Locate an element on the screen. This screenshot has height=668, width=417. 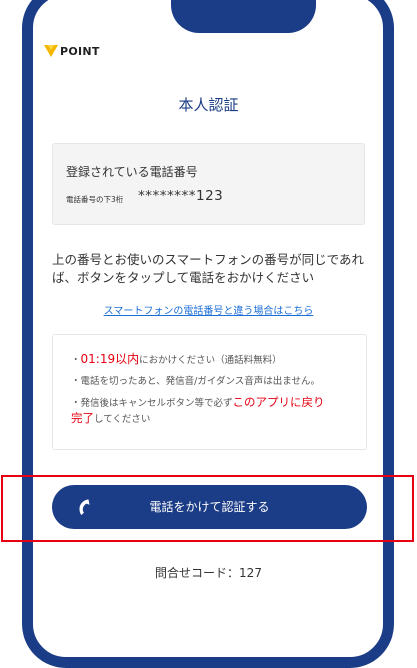
last-digits-label: 電話番号の下3桁 is located at coordinates (95, 199).